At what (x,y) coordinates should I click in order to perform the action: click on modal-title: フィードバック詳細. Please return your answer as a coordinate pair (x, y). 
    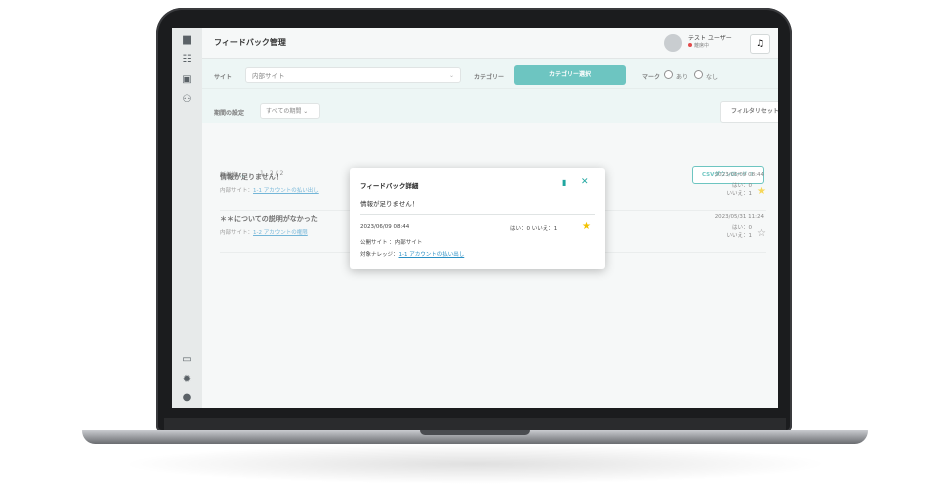
    Looking at the image, I should click on (389, 186).